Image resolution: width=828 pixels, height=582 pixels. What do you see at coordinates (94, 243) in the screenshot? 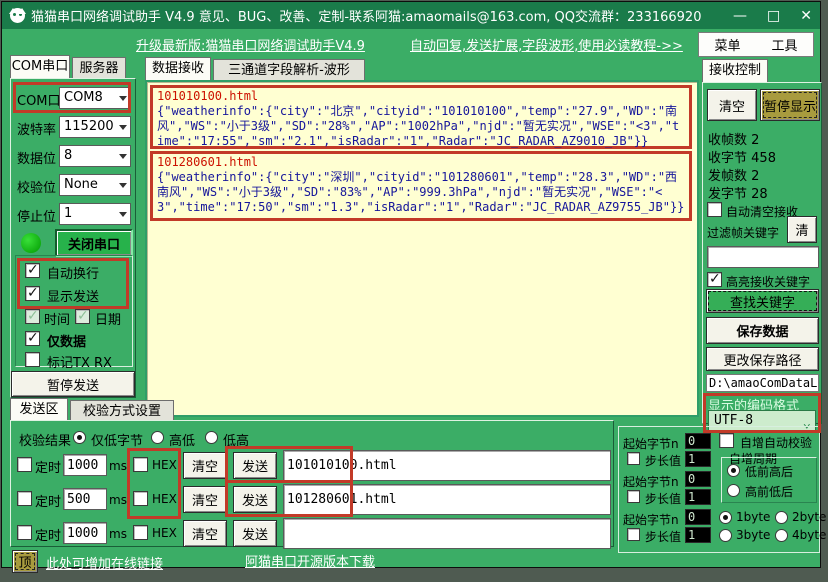
I see `close-port-button: 关闭串口` at bounding box center [94, 243].